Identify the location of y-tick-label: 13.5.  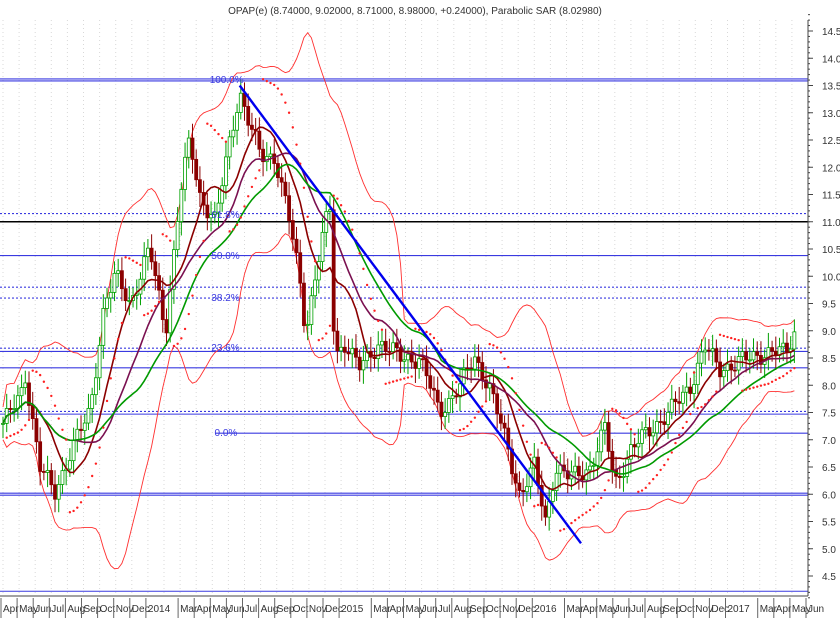
(831, 87).